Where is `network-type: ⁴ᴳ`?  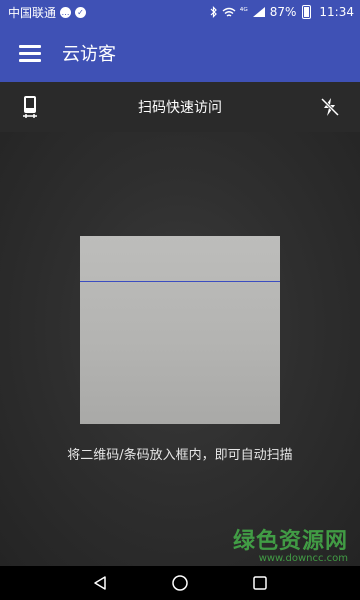
network-type: ⁴ᴳ is located at coordinates (243, 12).